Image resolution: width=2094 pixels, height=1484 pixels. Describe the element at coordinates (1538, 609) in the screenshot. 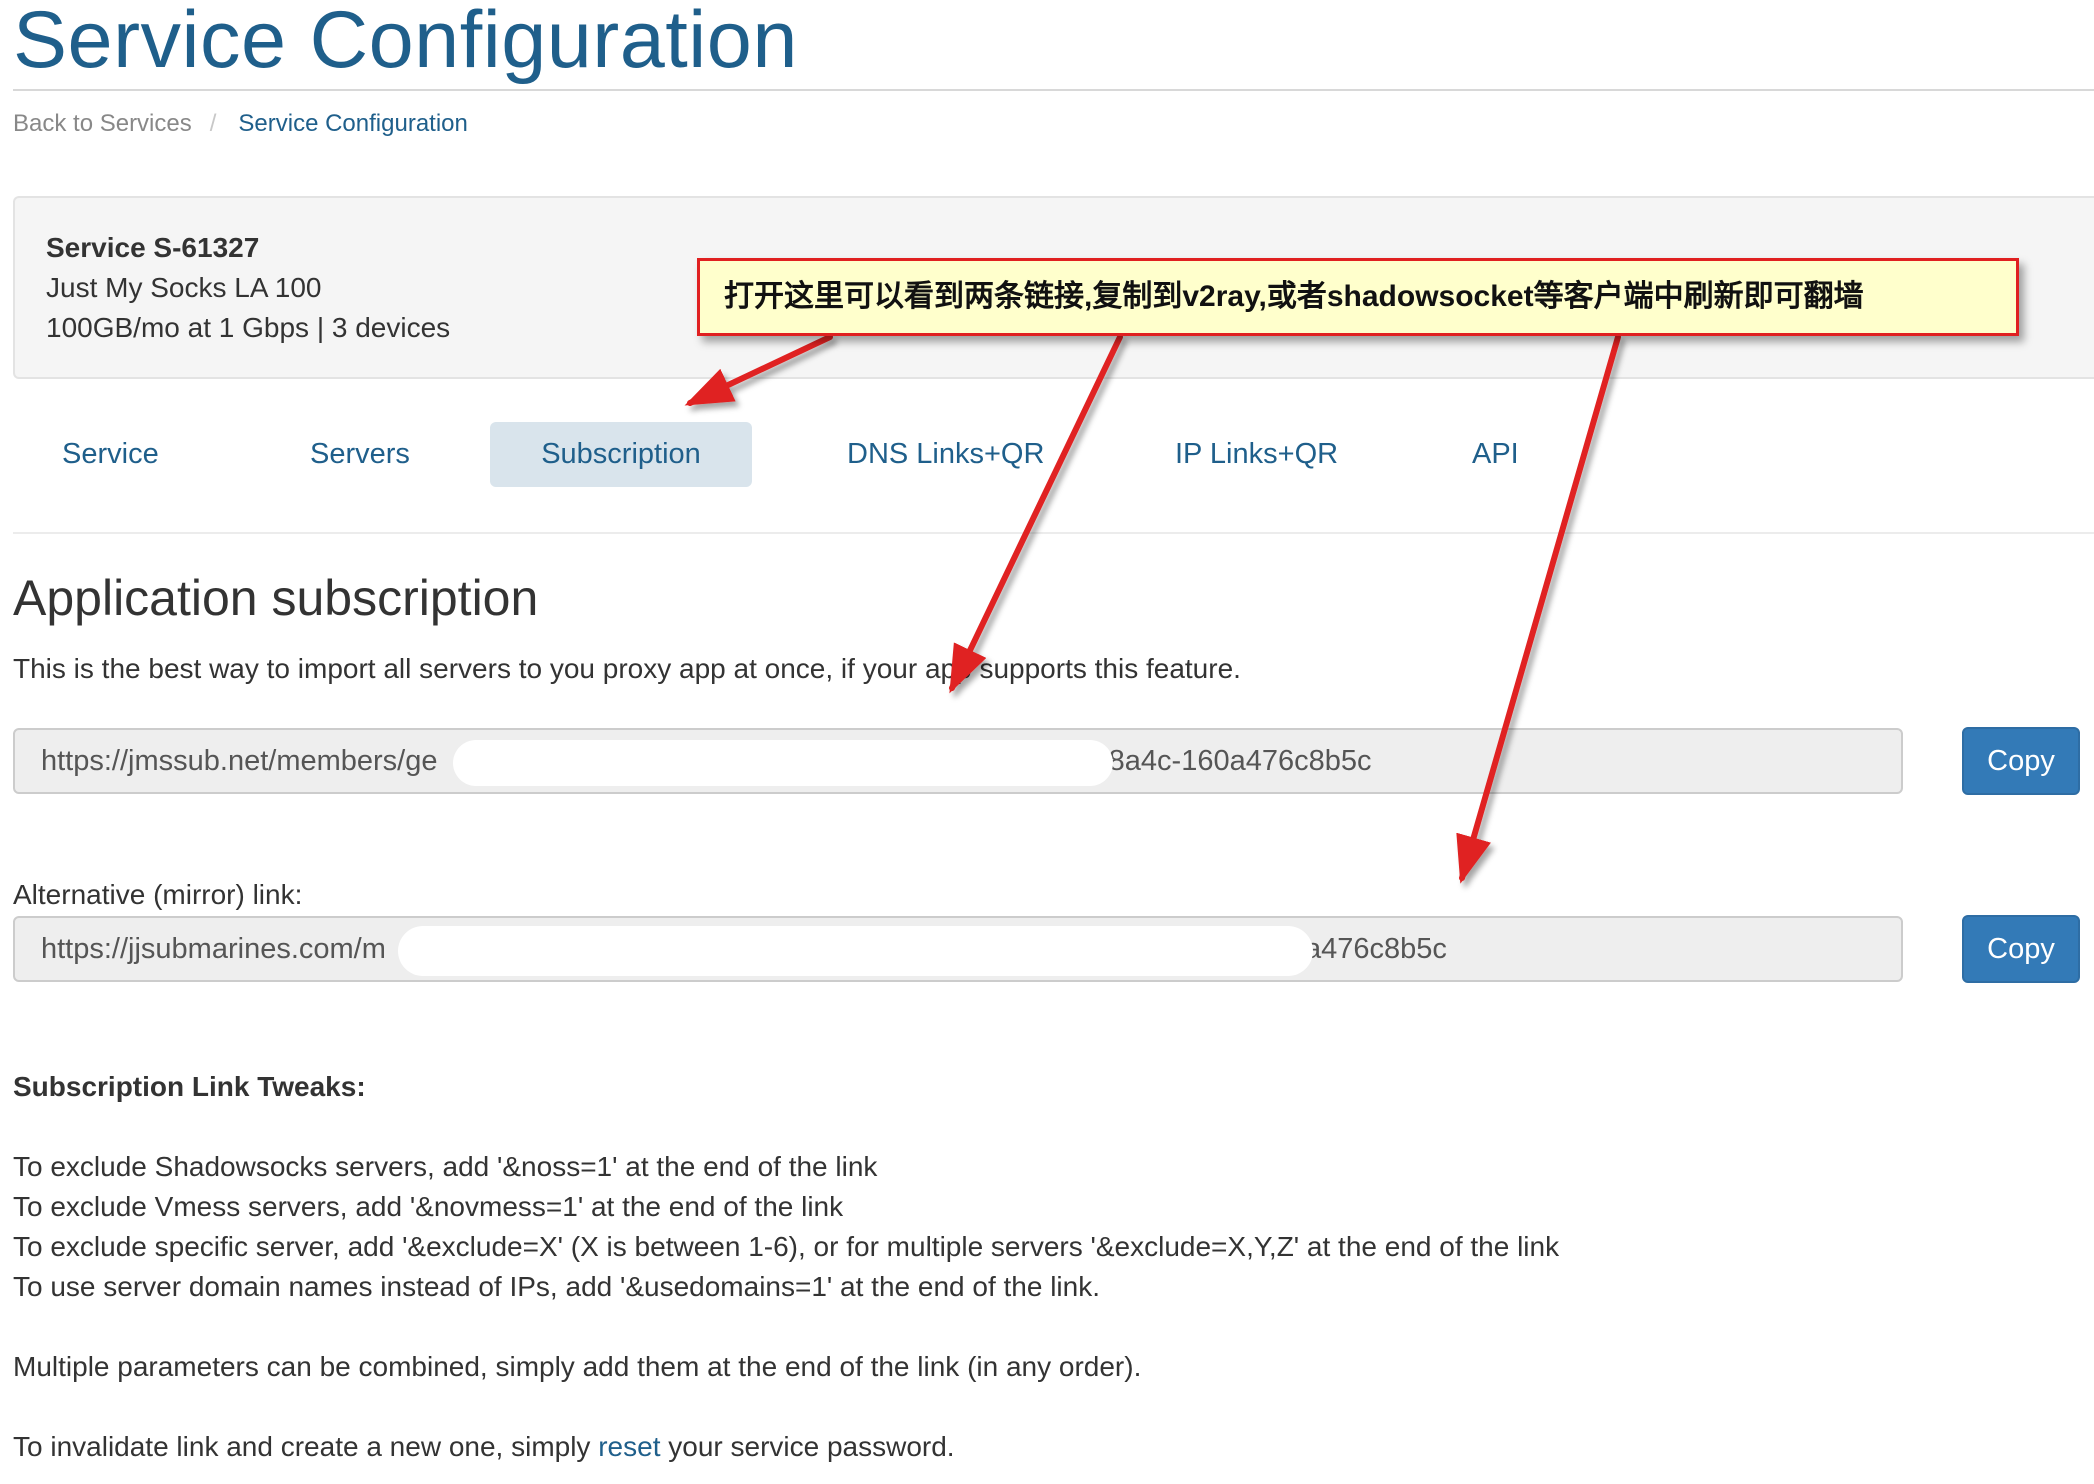

I see `arrow-to-mirror-link` at that location.